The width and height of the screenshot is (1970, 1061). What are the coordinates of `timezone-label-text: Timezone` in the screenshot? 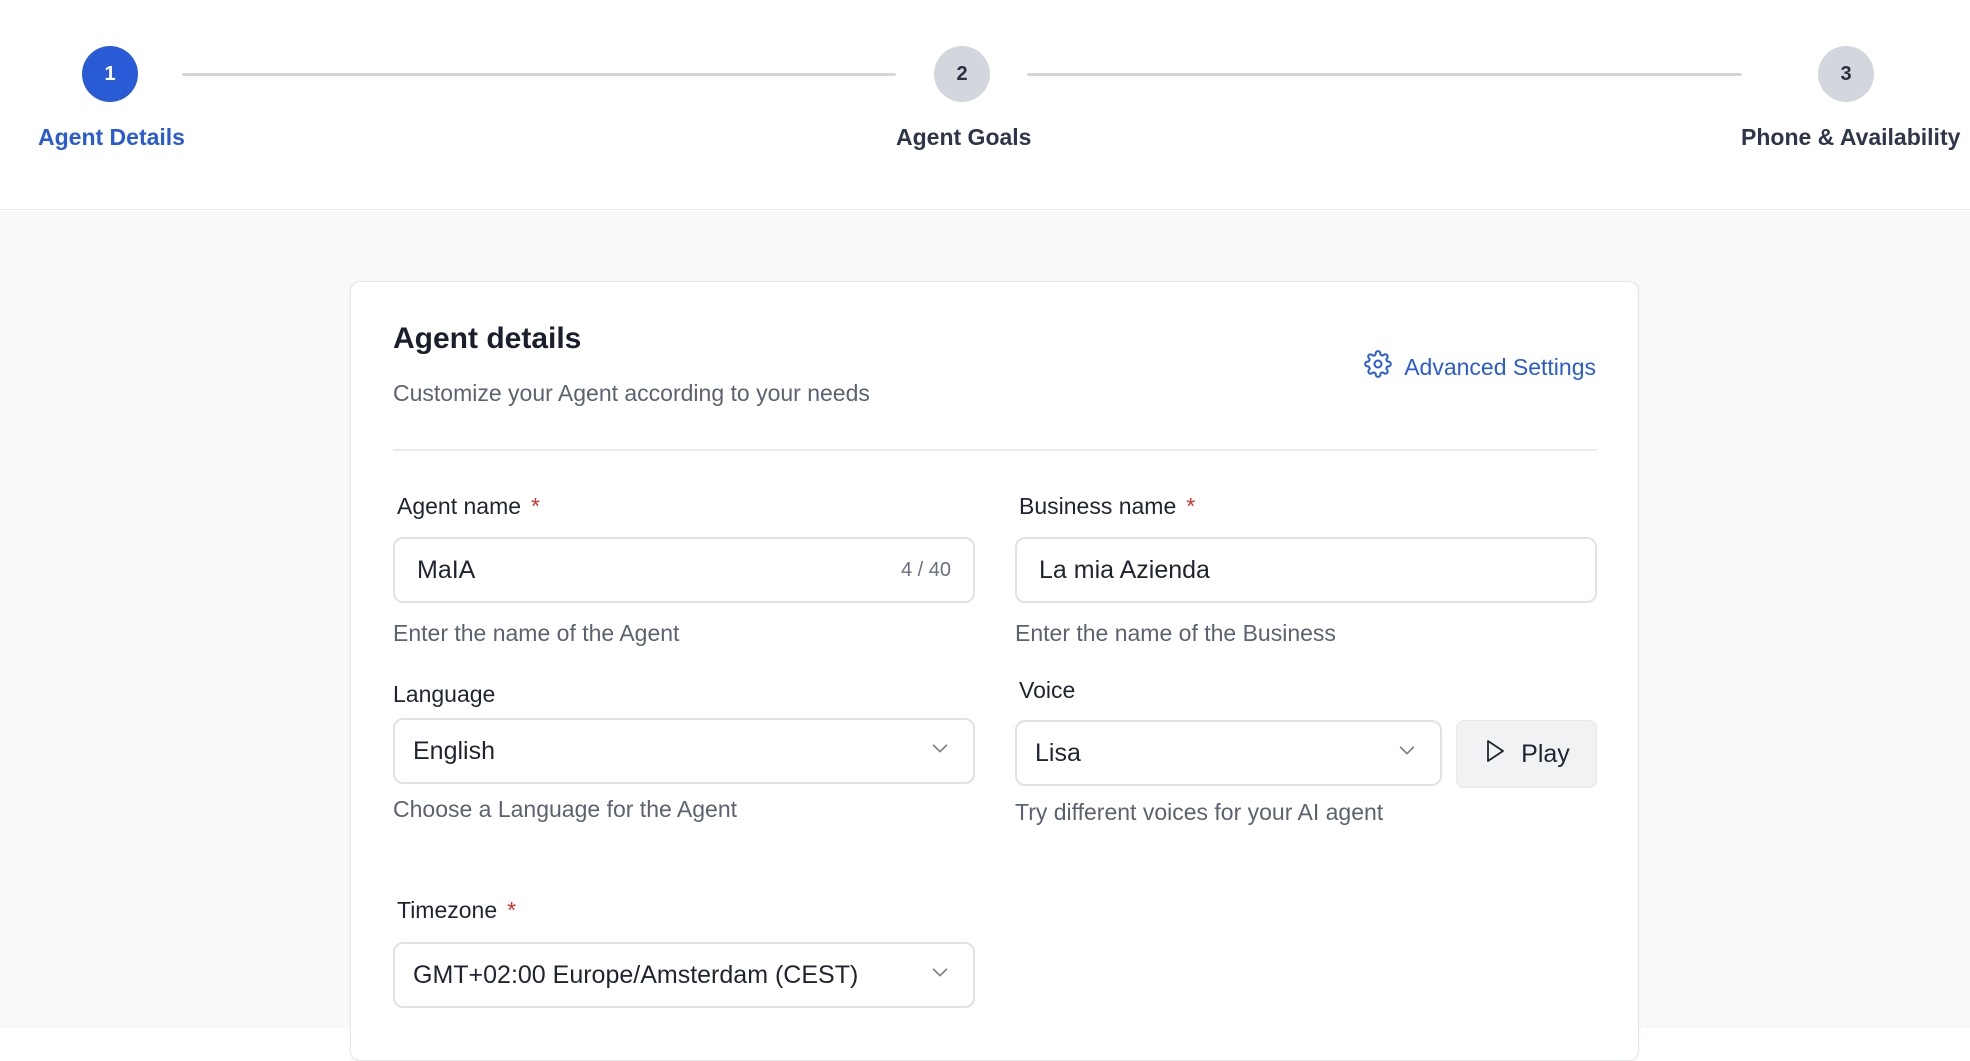 It's located at (447, 910).